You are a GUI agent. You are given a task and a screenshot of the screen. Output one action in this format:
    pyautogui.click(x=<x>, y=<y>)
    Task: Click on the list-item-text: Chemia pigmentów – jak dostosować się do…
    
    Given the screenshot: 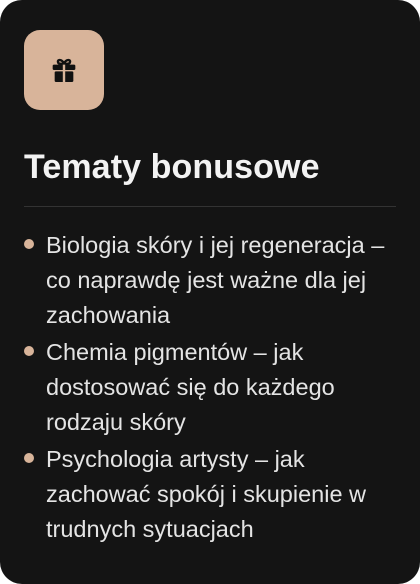 What is the action you would take?
    pyautogui.click(x=190, y=387)
    